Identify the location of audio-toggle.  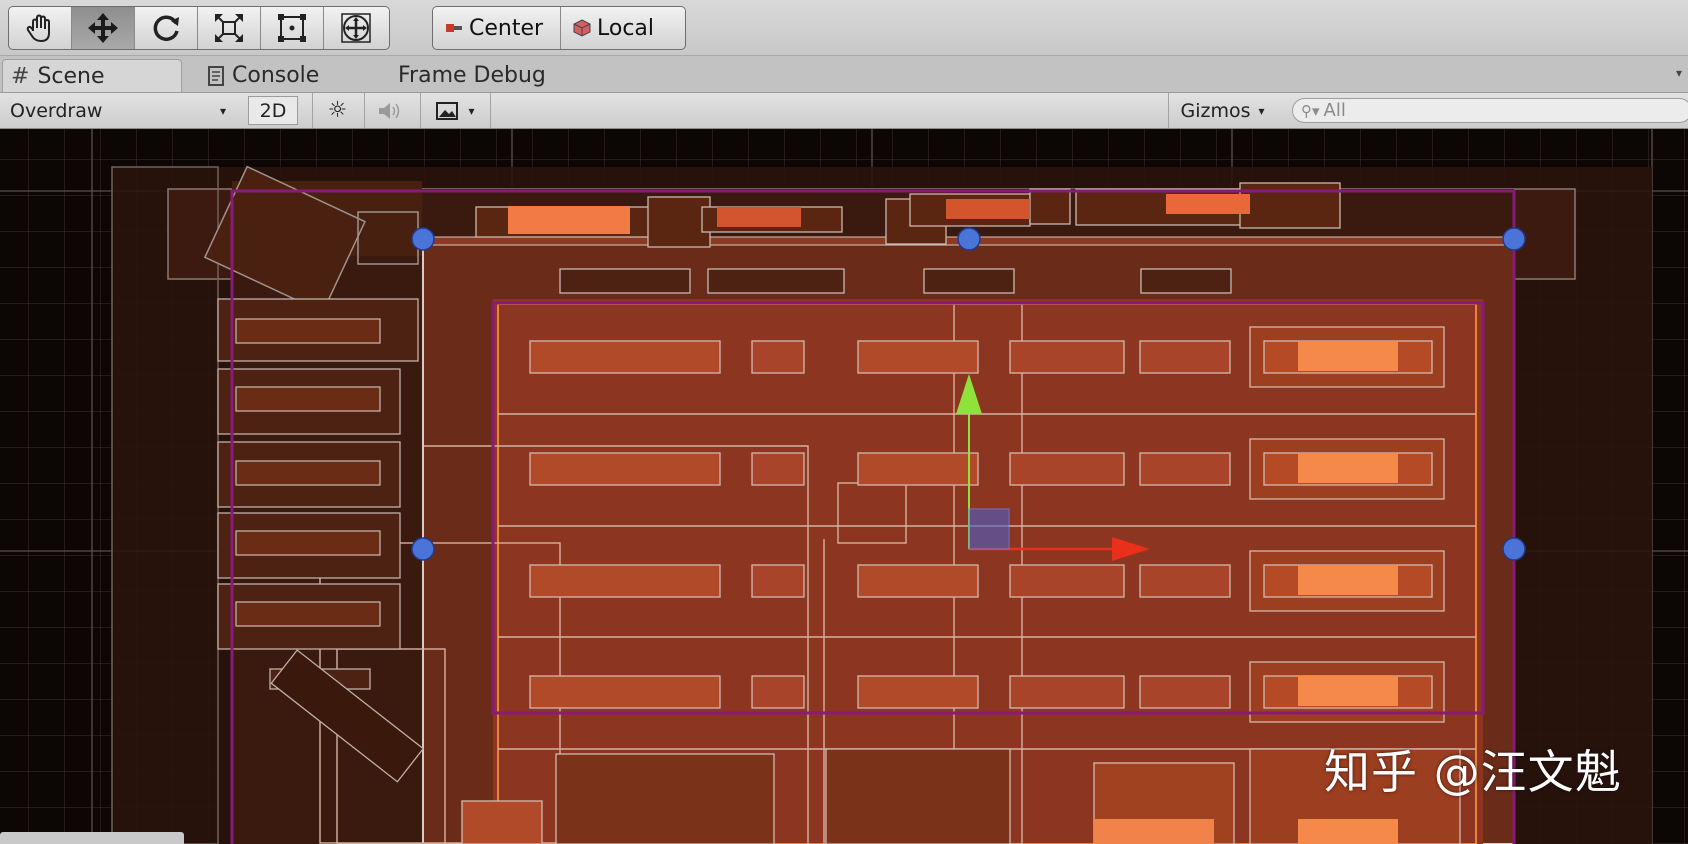
(389, 110).